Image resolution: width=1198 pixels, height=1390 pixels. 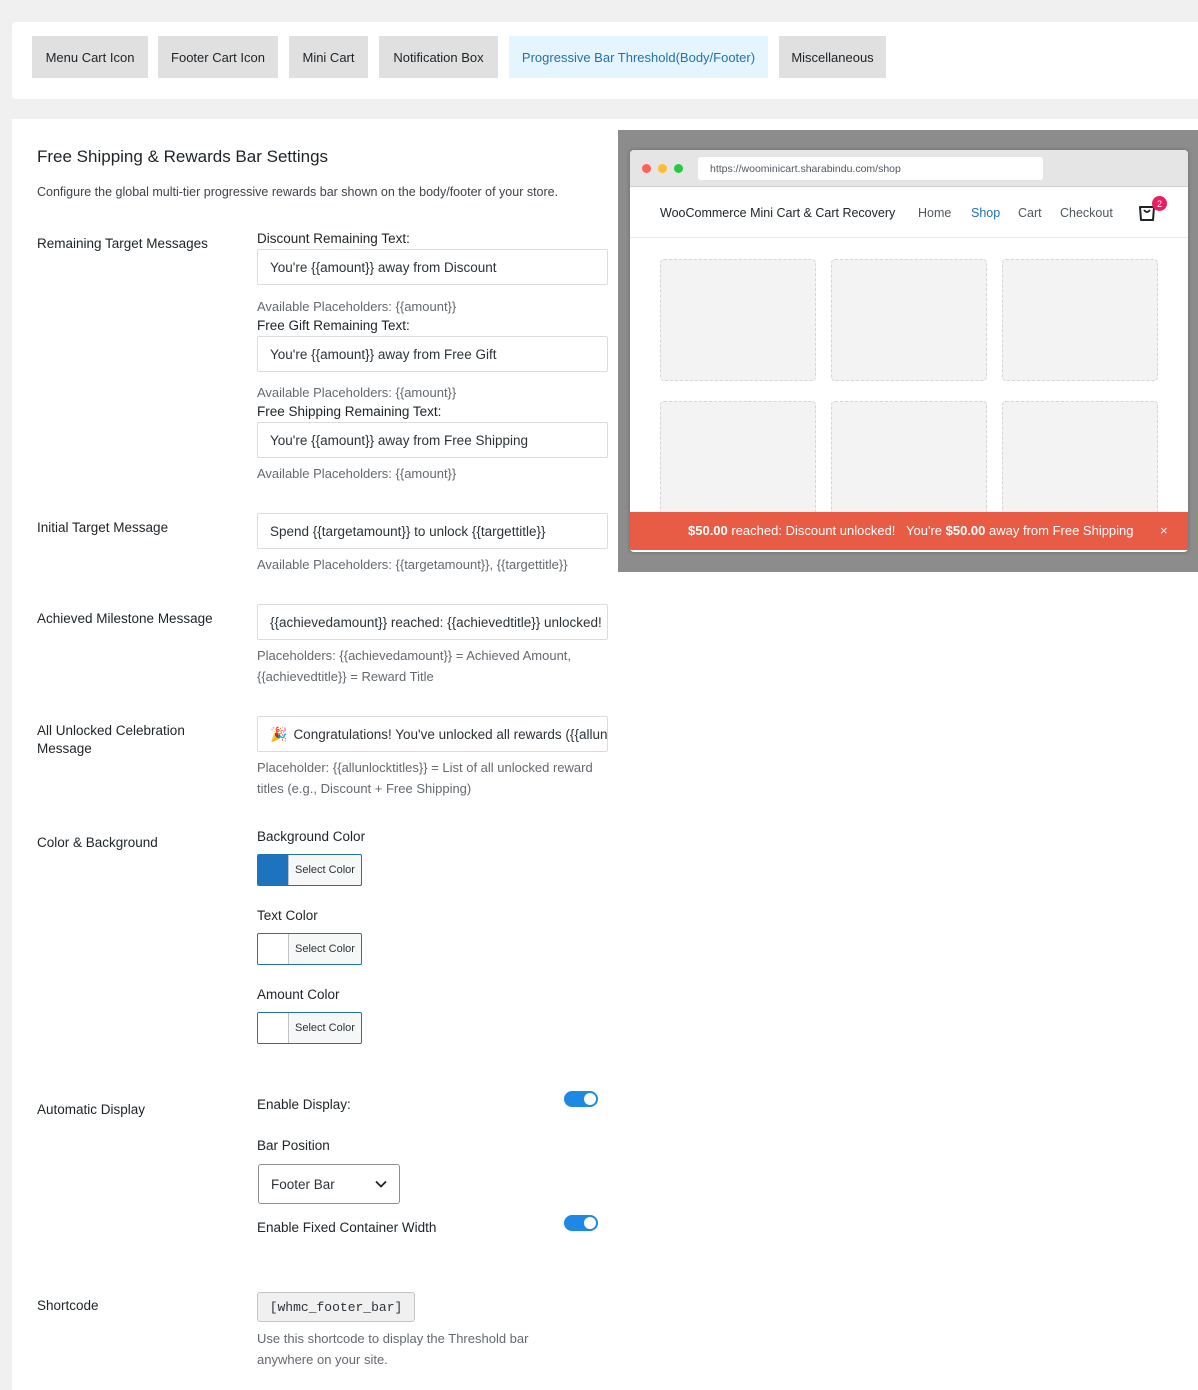 I want to click on preview-nav-shop: Shop, so click(x=986, y=213).